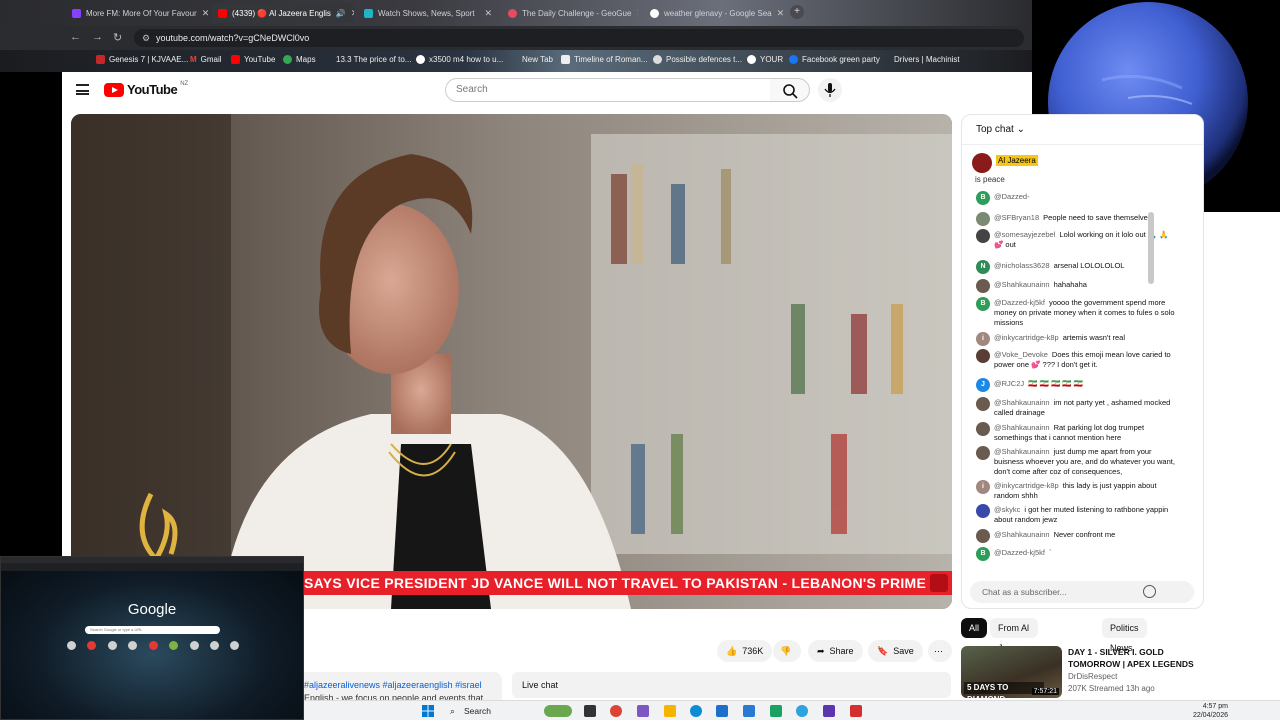 The image size is (1280, 720). What do you see at coordinates (590, 711) in the screenshot?
I see `task-view-icon` at bounding box center [590, 711].